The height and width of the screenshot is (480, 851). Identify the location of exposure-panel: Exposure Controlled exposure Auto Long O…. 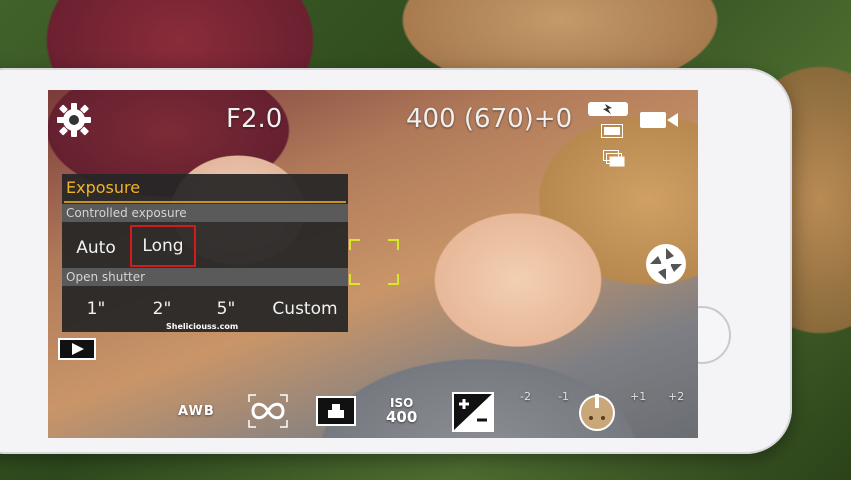
(205, 253).